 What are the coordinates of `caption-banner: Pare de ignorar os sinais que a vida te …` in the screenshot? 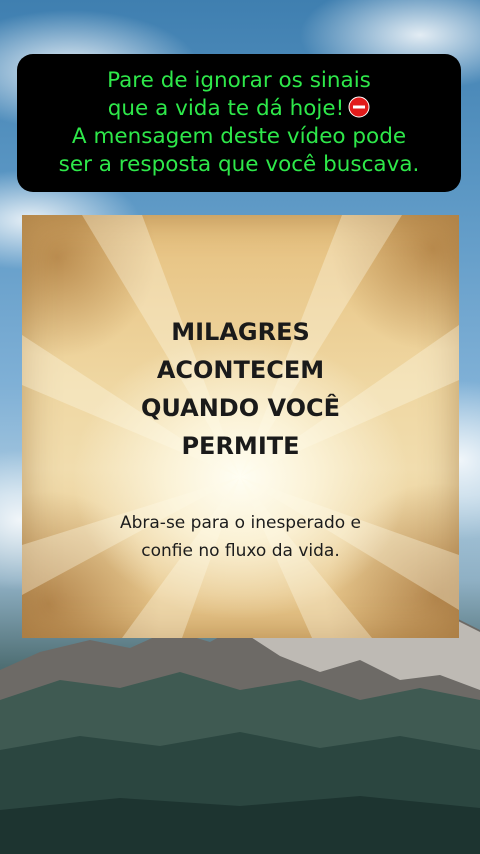 It's located at (239, 123).